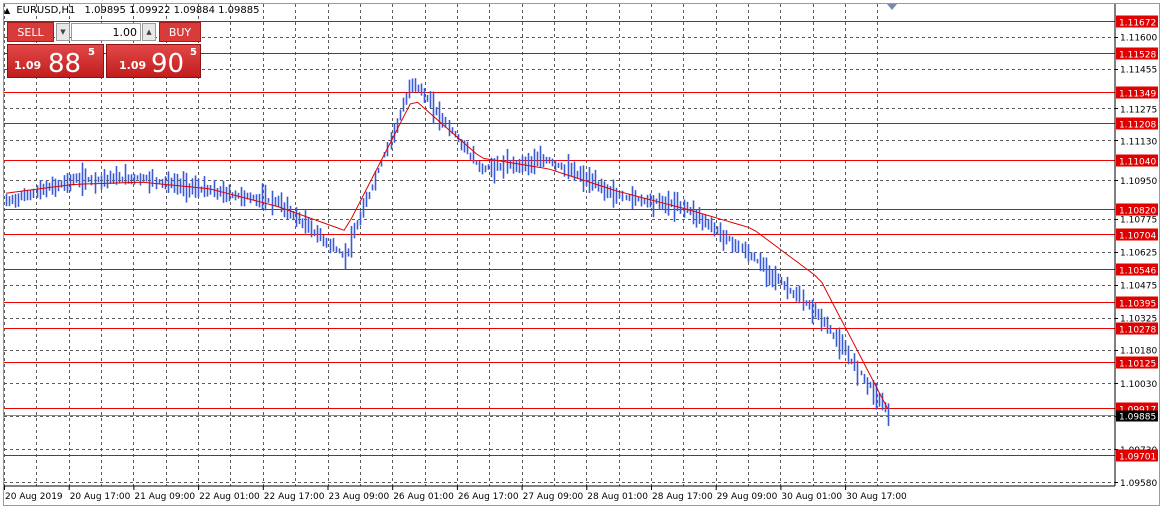 This screenshot has height=509, width=1163. What do you see at coordinates (1138, 110) in the screenshot?
I see `price-tick-label: 1.11275` at bounding box center [1138, 110].